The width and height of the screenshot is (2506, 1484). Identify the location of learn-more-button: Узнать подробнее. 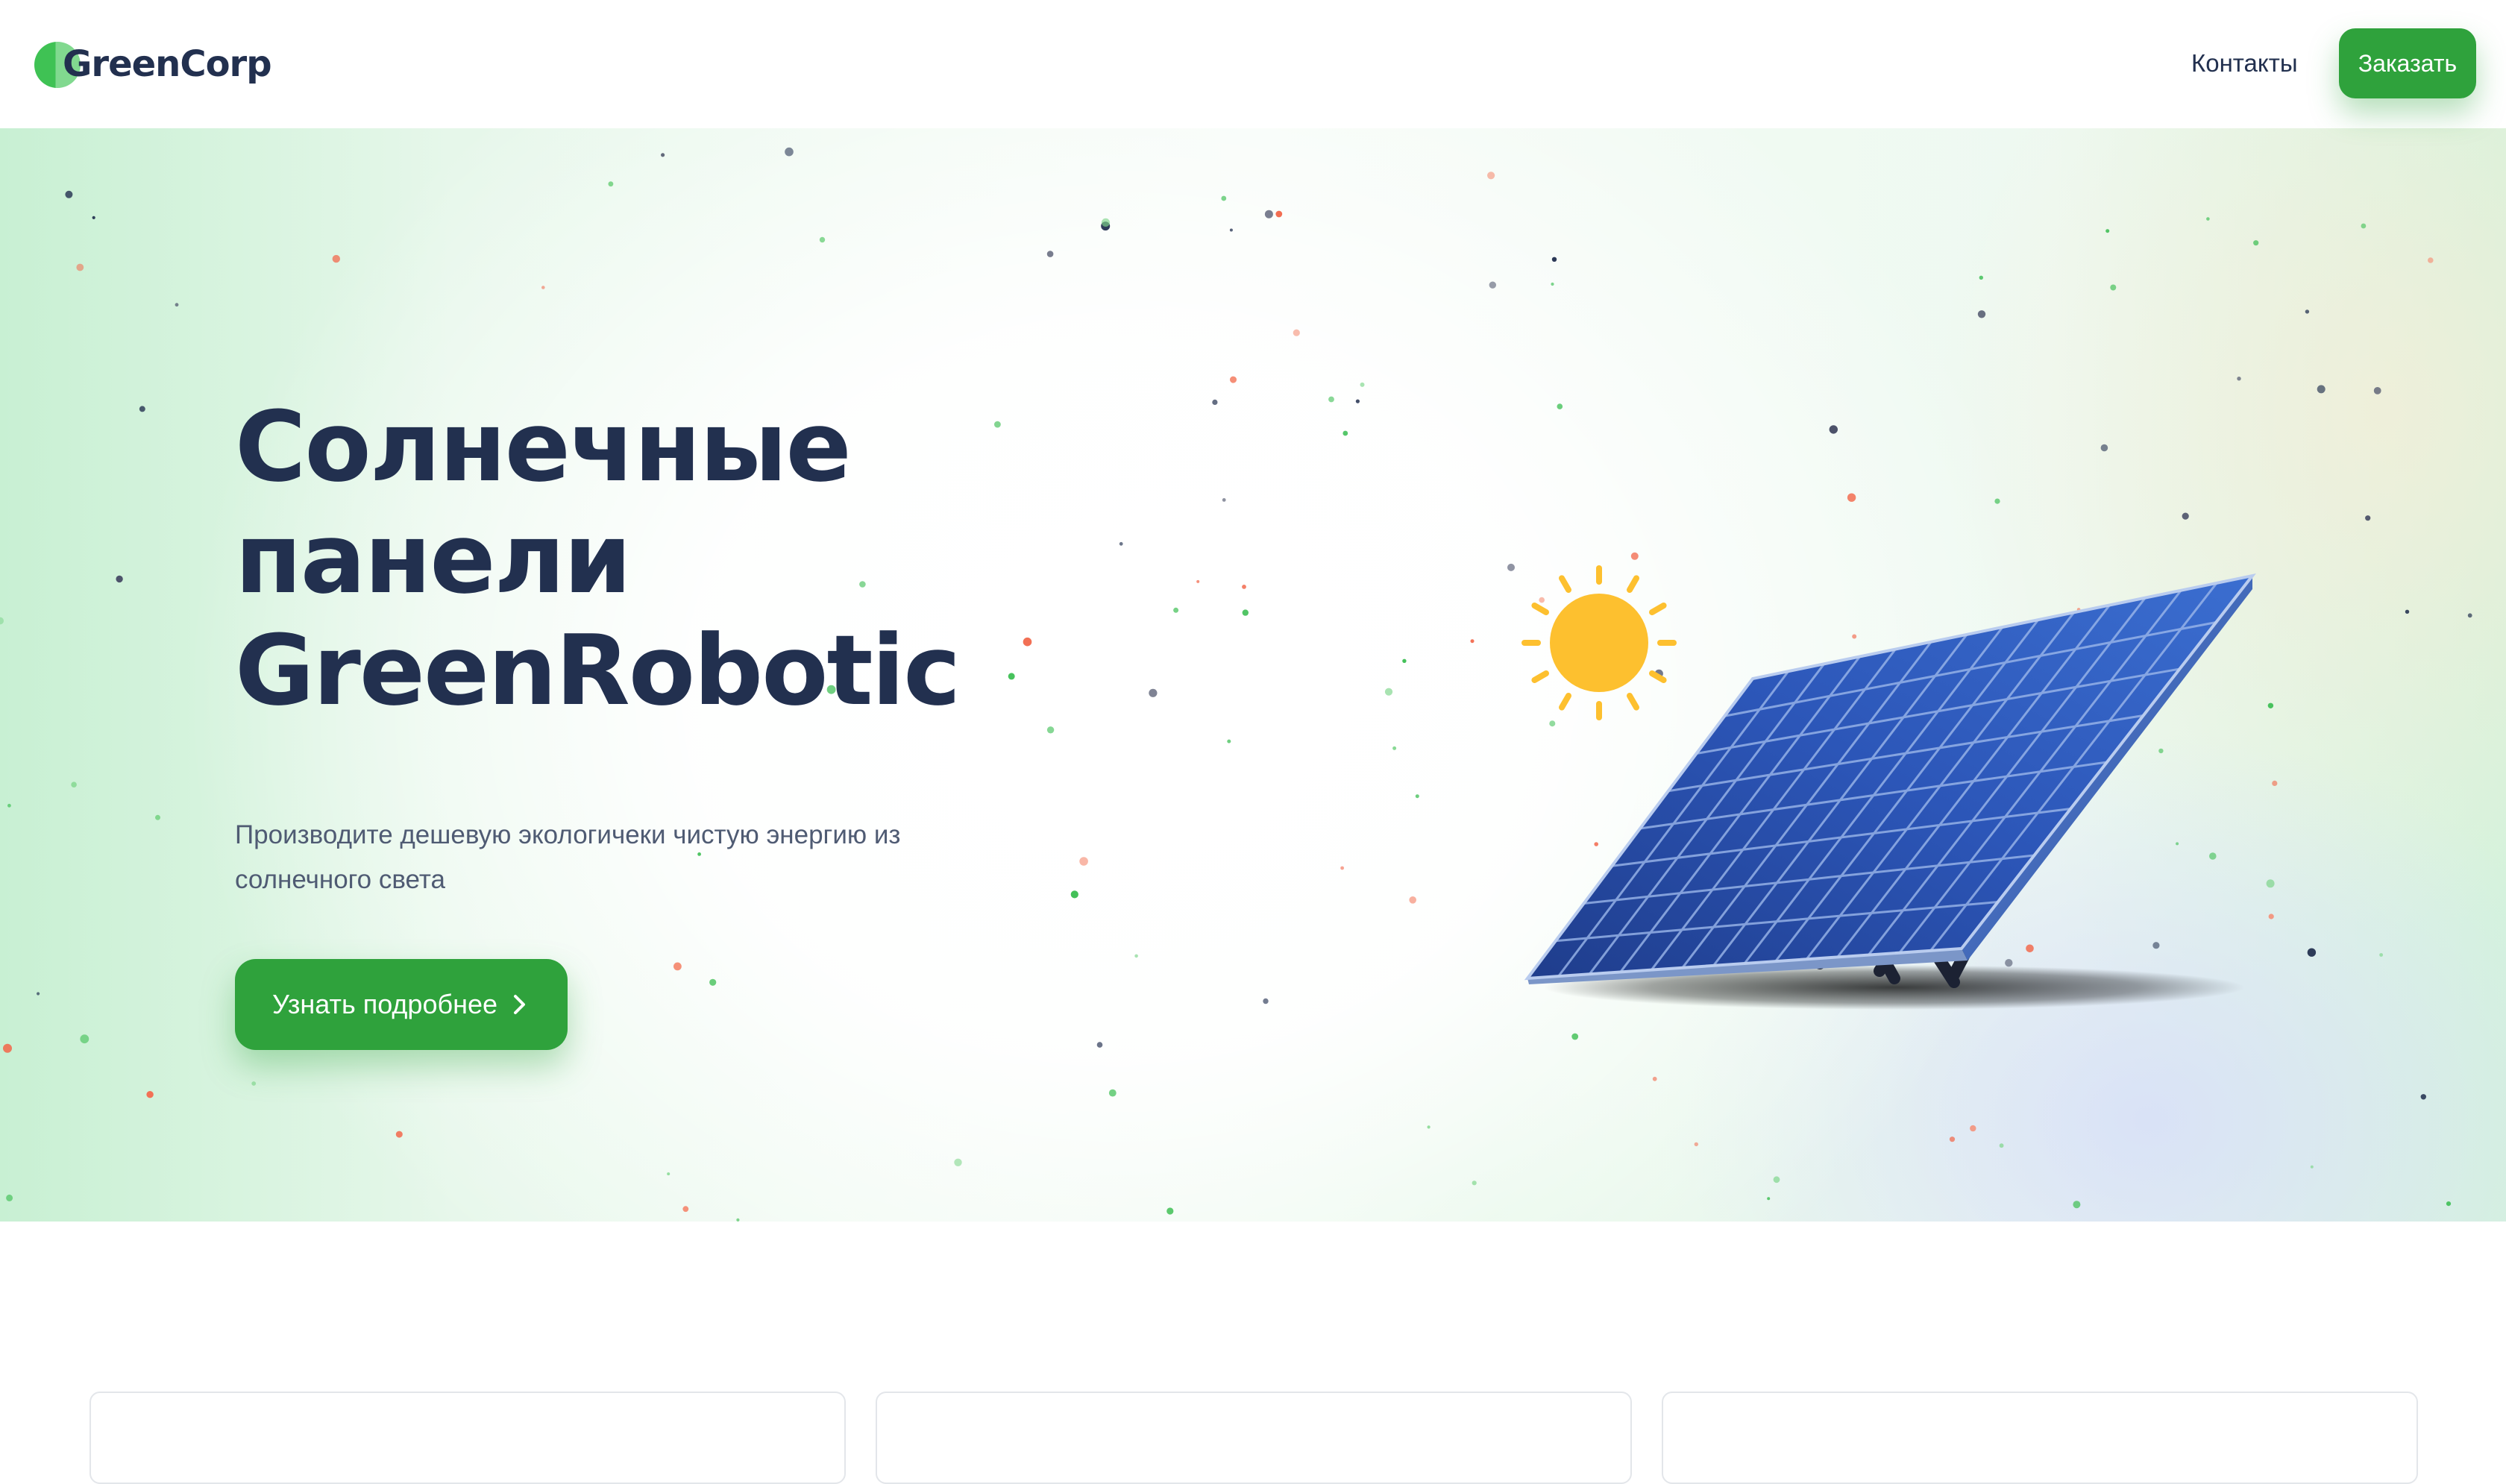
(401, 1005).